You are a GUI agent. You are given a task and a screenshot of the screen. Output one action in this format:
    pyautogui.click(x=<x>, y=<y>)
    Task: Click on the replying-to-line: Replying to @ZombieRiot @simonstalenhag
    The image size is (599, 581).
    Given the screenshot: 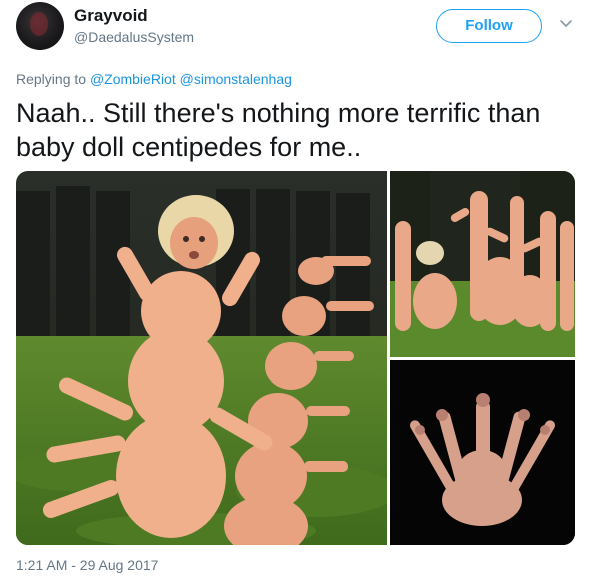 What is the action you would take?
    pyautogui.click(x=154, y=79)
    